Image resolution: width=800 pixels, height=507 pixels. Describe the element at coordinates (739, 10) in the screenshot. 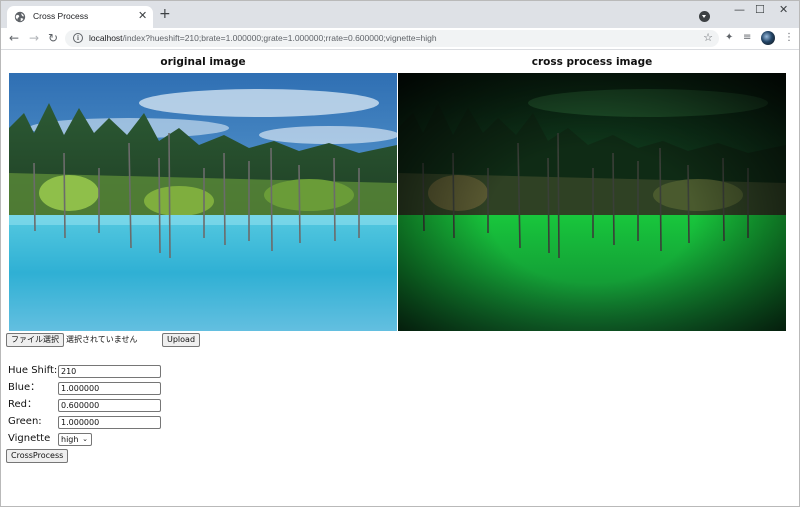

I see `minimize-button: —` at that location.